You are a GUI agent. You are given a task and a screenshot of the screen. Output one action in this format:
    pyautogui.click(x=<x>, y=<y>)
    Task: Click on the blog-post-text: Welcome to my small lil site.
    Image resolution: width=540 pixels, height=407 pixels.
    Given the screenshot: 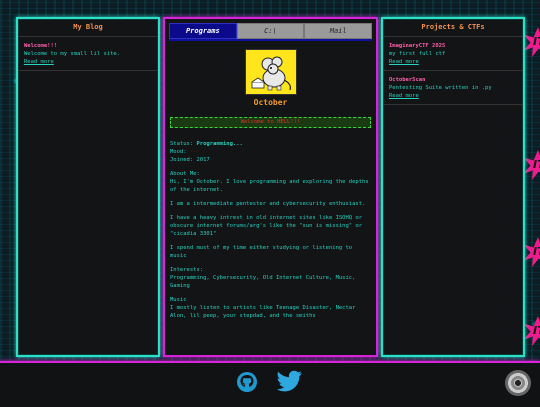 What is the action you would take?
    pyautogui.click(x=72, y=54)
    